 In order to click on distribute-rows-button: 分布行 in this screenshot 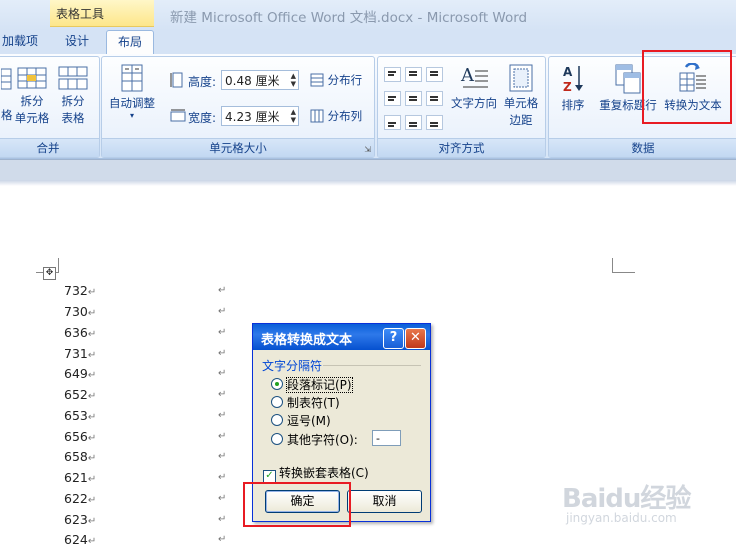, I will do `click(336, 82)`.